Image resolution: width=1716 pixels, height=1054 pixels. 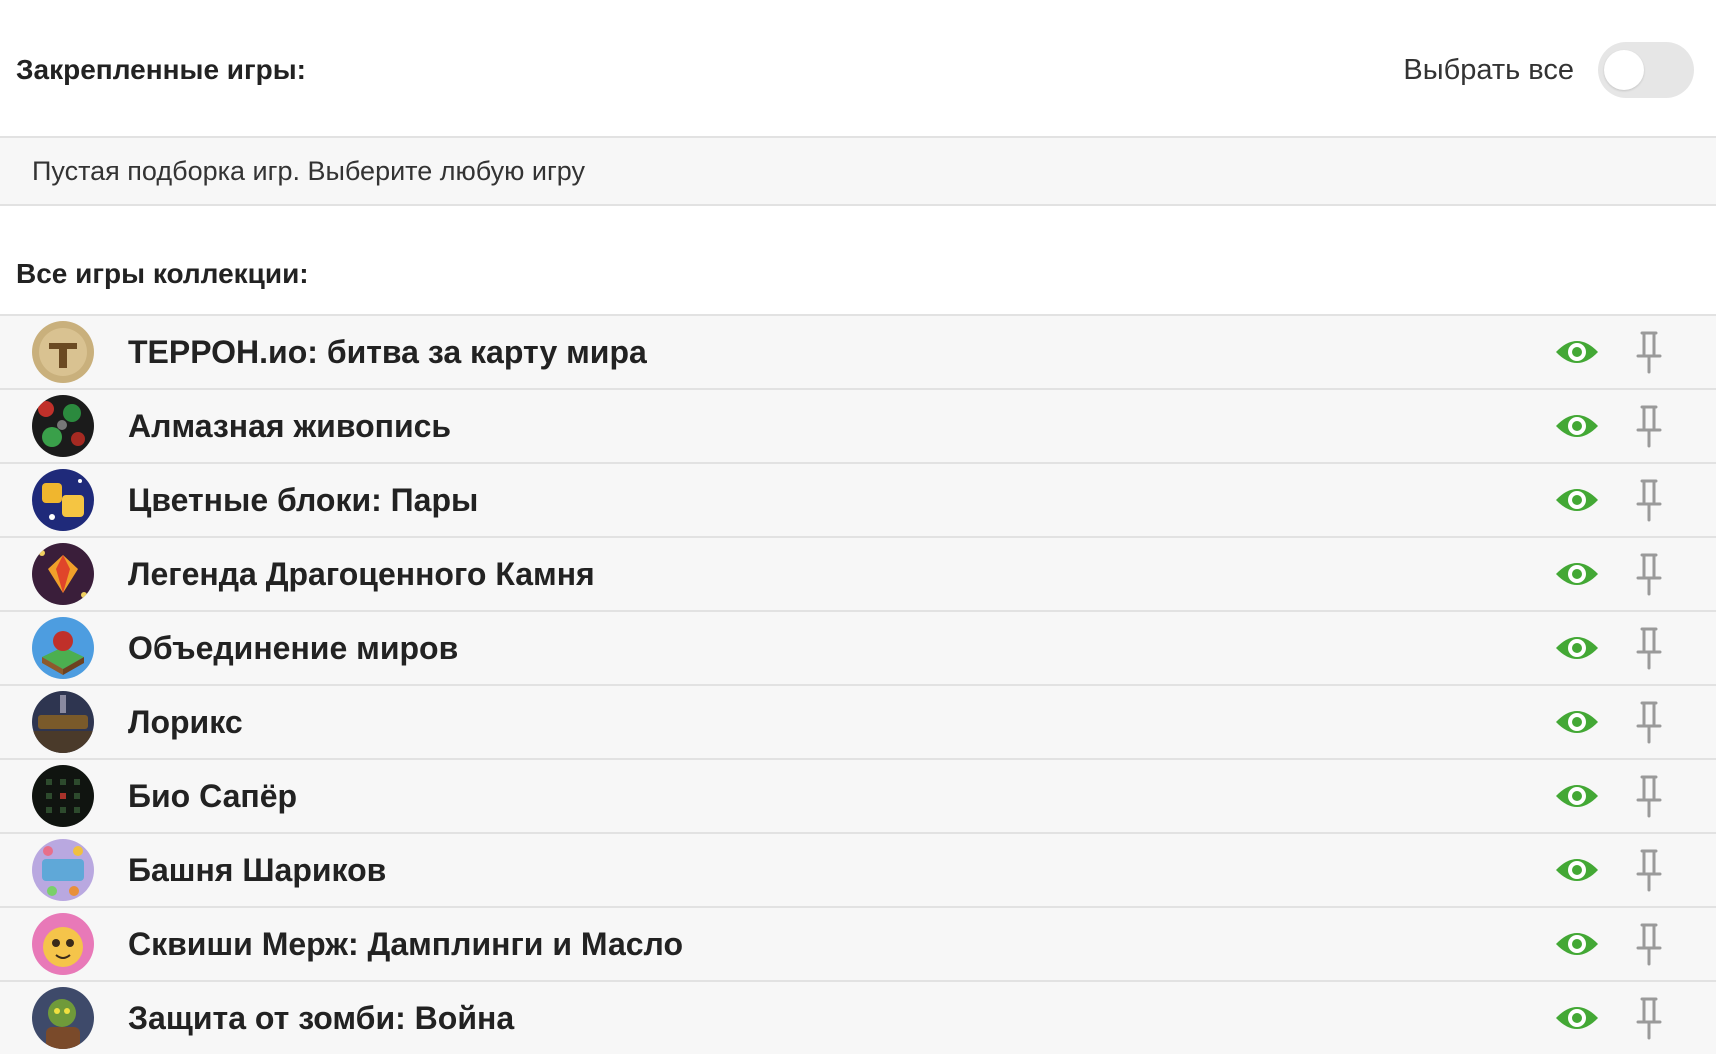 What do you see at coordinates (387, 352) in the screenshot?
I see `game-title: ТЕРРОН.ио: битва за карту мира` at bounding box center [387, 352].